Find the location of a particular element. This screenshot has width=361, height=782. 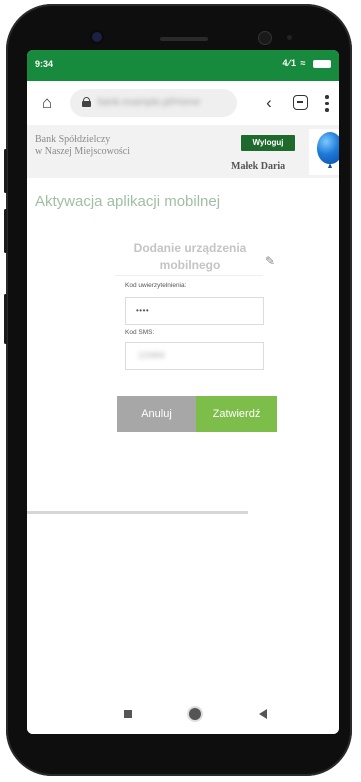

sms-code-label: Kod SMS: is located at coordinates (140, 332).